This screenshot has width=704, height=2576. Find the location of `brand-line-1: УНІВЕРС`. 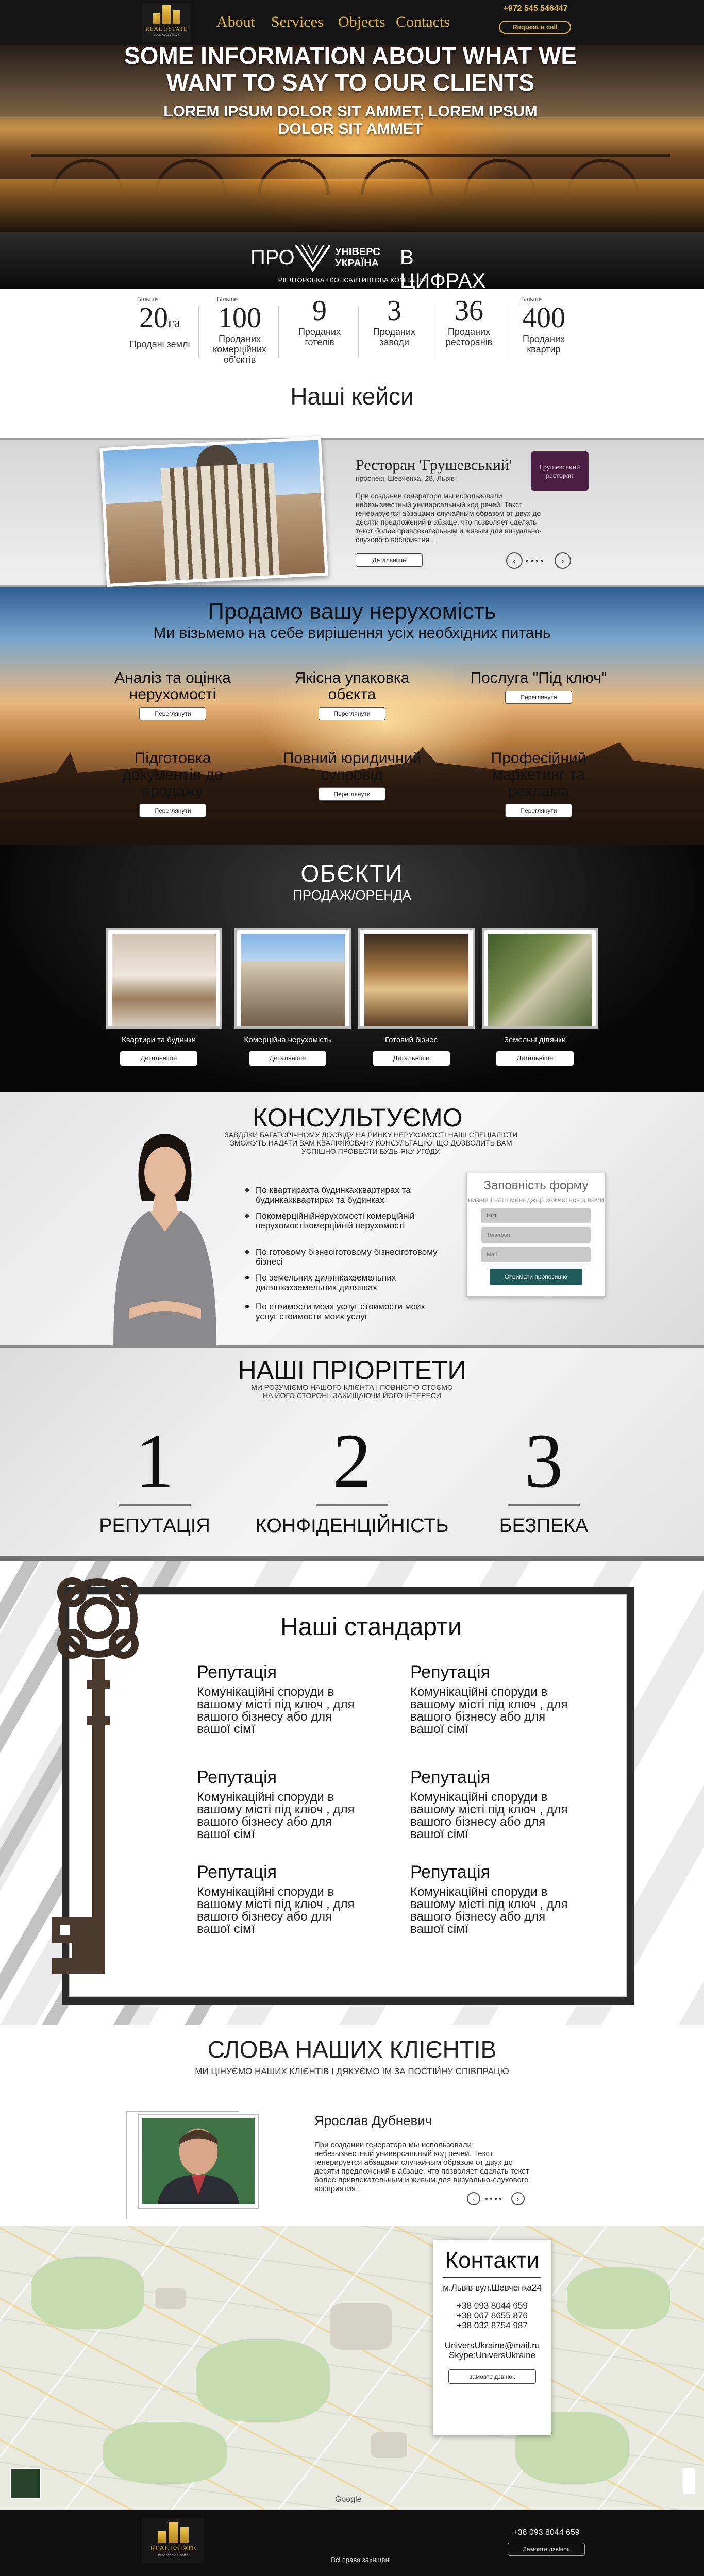

brand-line-1: УНІВЕРС is located at coordinates (357, 252).